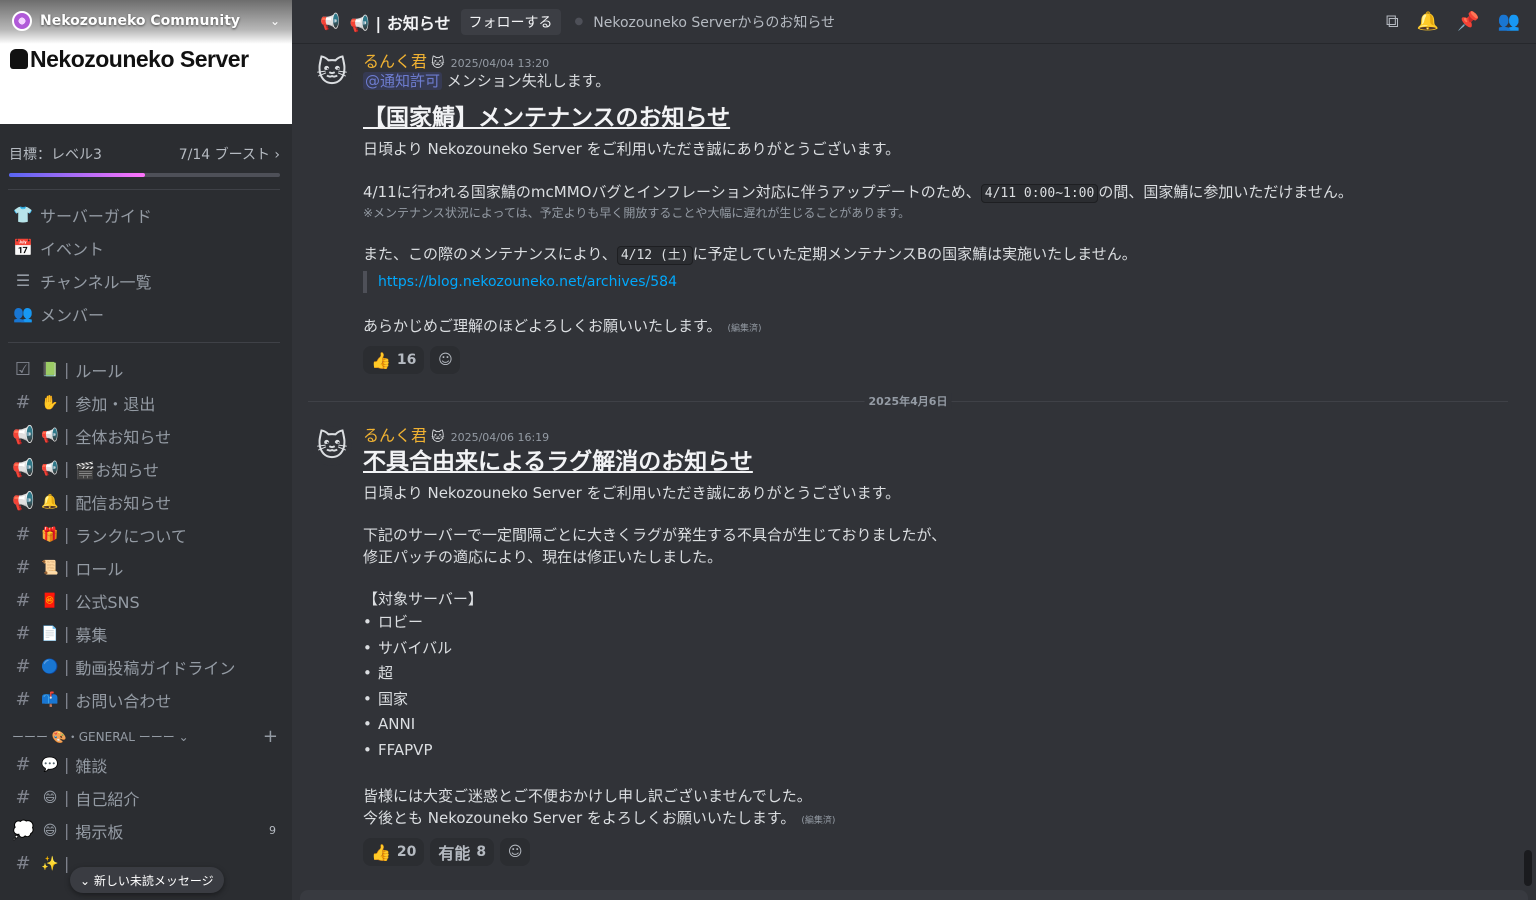 Image resolution: width=1536 pixels, height=900 pixels. Describe the element at coordinates (150, 764) in the screenshot. I see `channel-item: # 💬 | 雑談` at that location.